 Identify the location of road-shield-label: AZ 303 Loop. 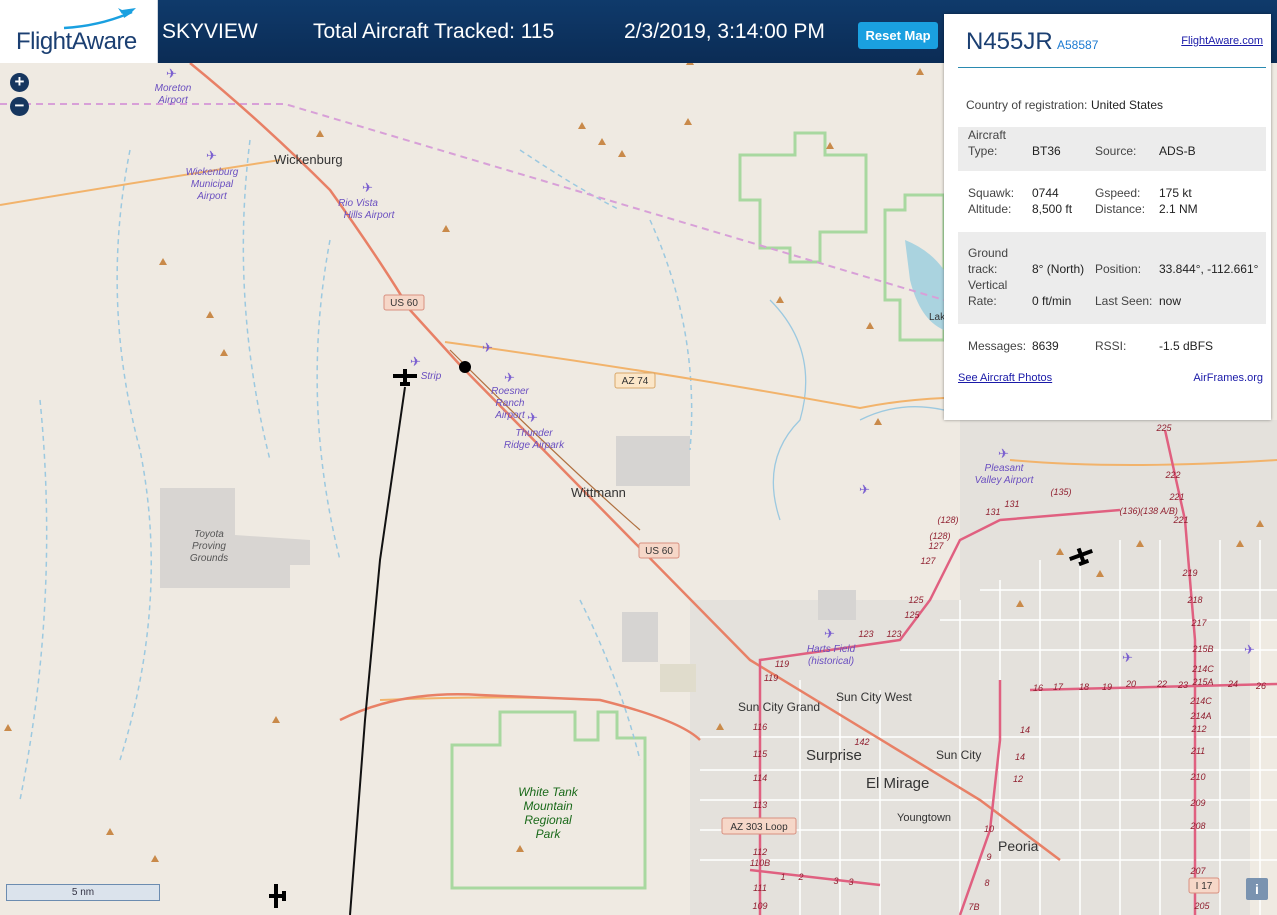
(759, 827).